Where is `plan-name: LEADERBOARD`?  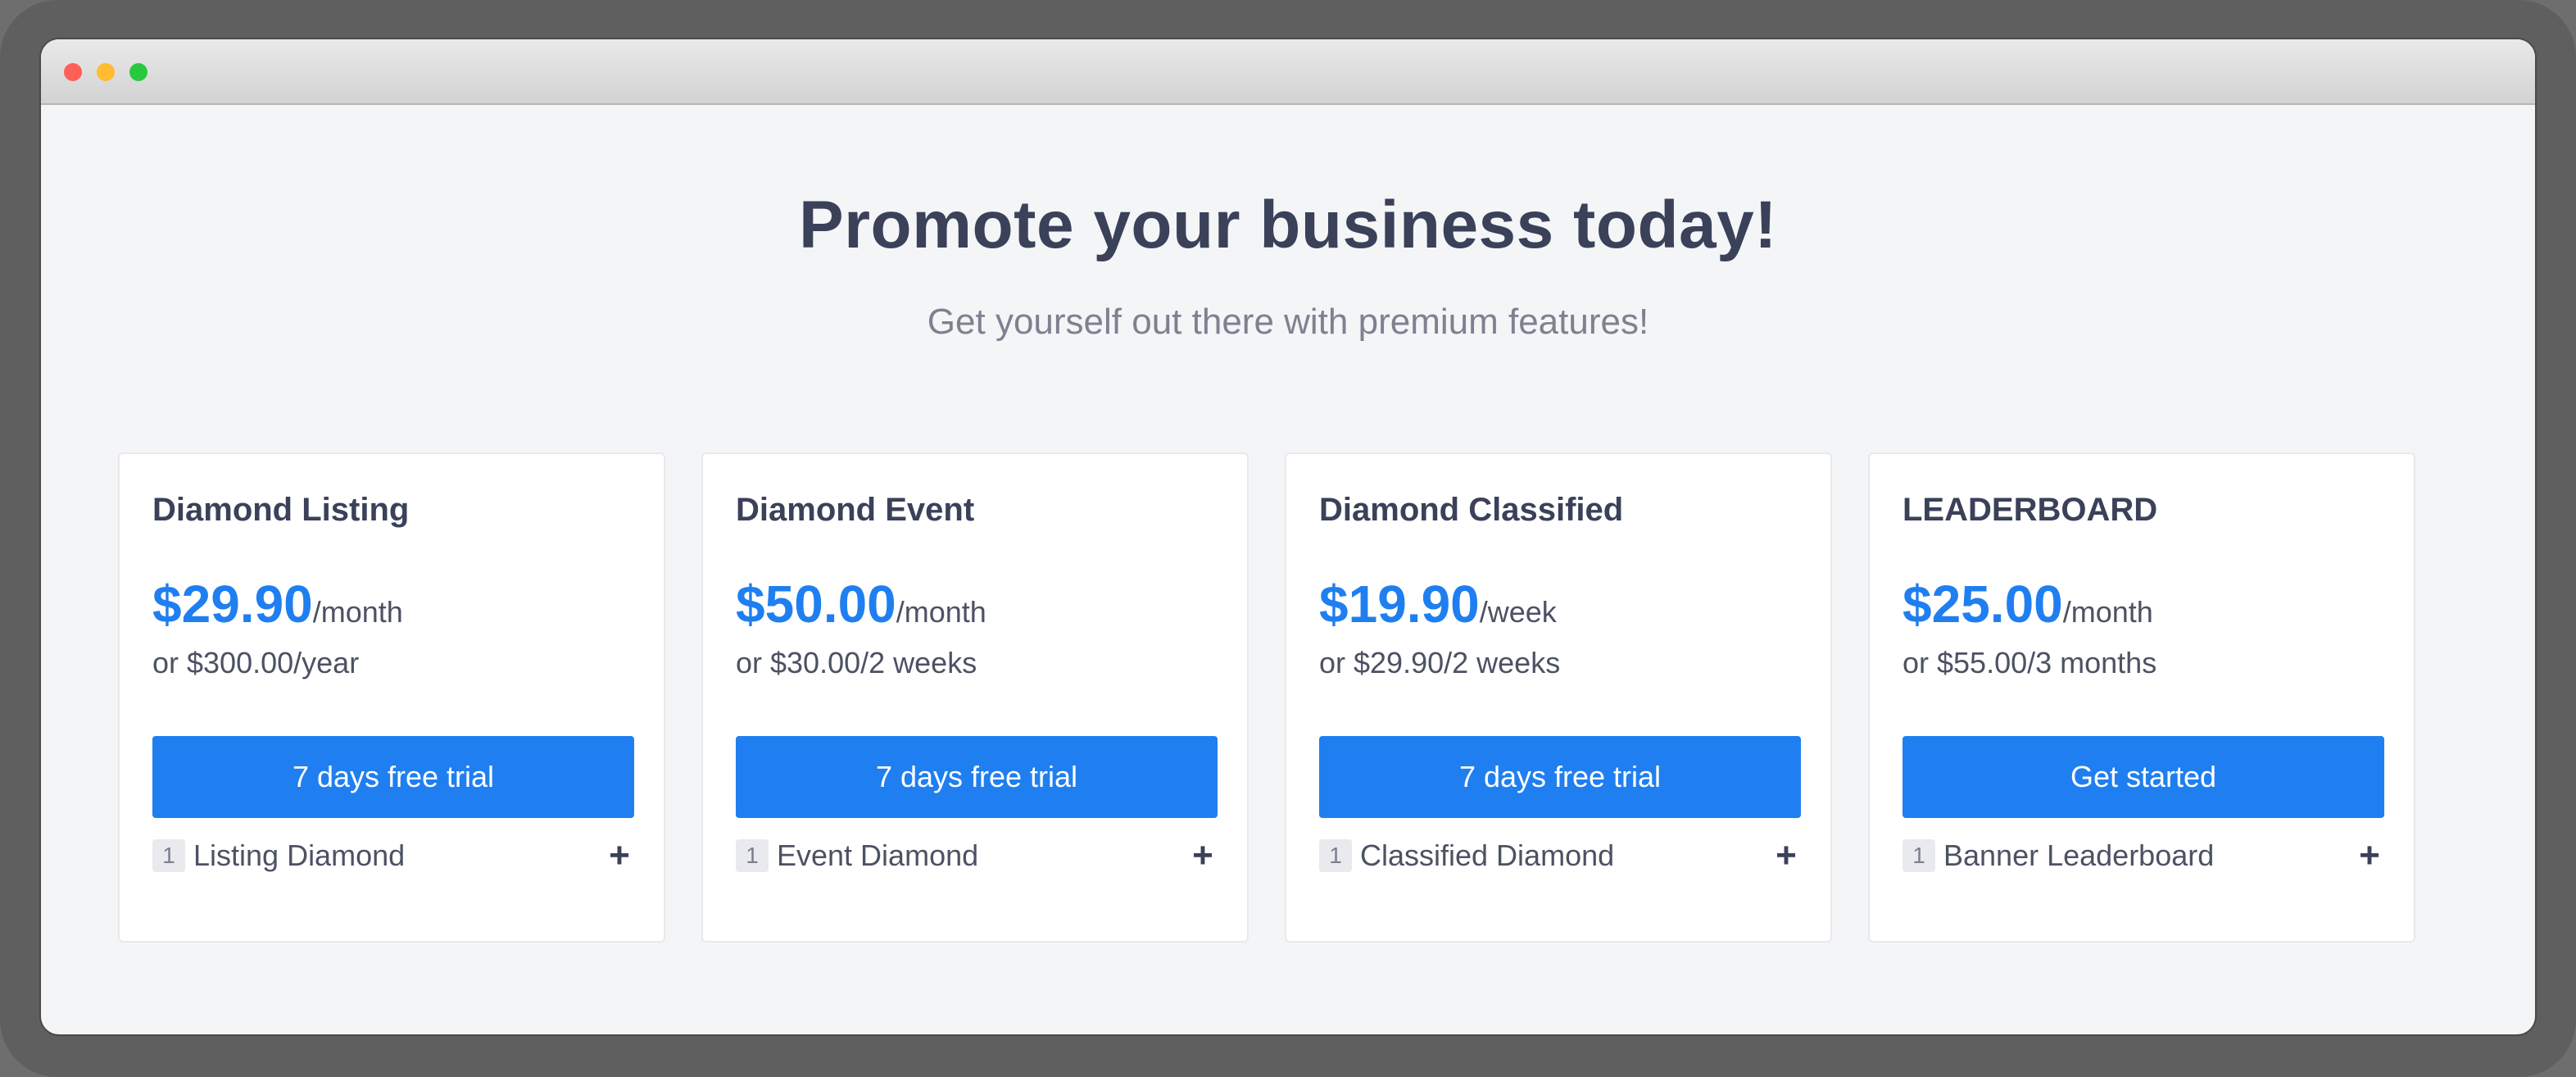 plan-name: LEADERBOARD is located at coordinates (2030, 510).